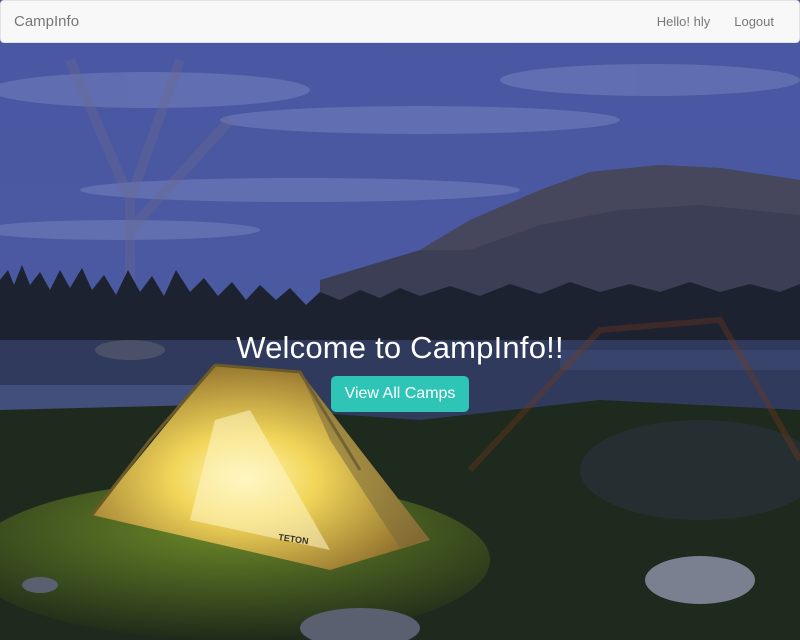  Describe the element at coordinates (728, 21) in the screenshot. I see `navbar-right-links: Hello! hly Logout` at that location.